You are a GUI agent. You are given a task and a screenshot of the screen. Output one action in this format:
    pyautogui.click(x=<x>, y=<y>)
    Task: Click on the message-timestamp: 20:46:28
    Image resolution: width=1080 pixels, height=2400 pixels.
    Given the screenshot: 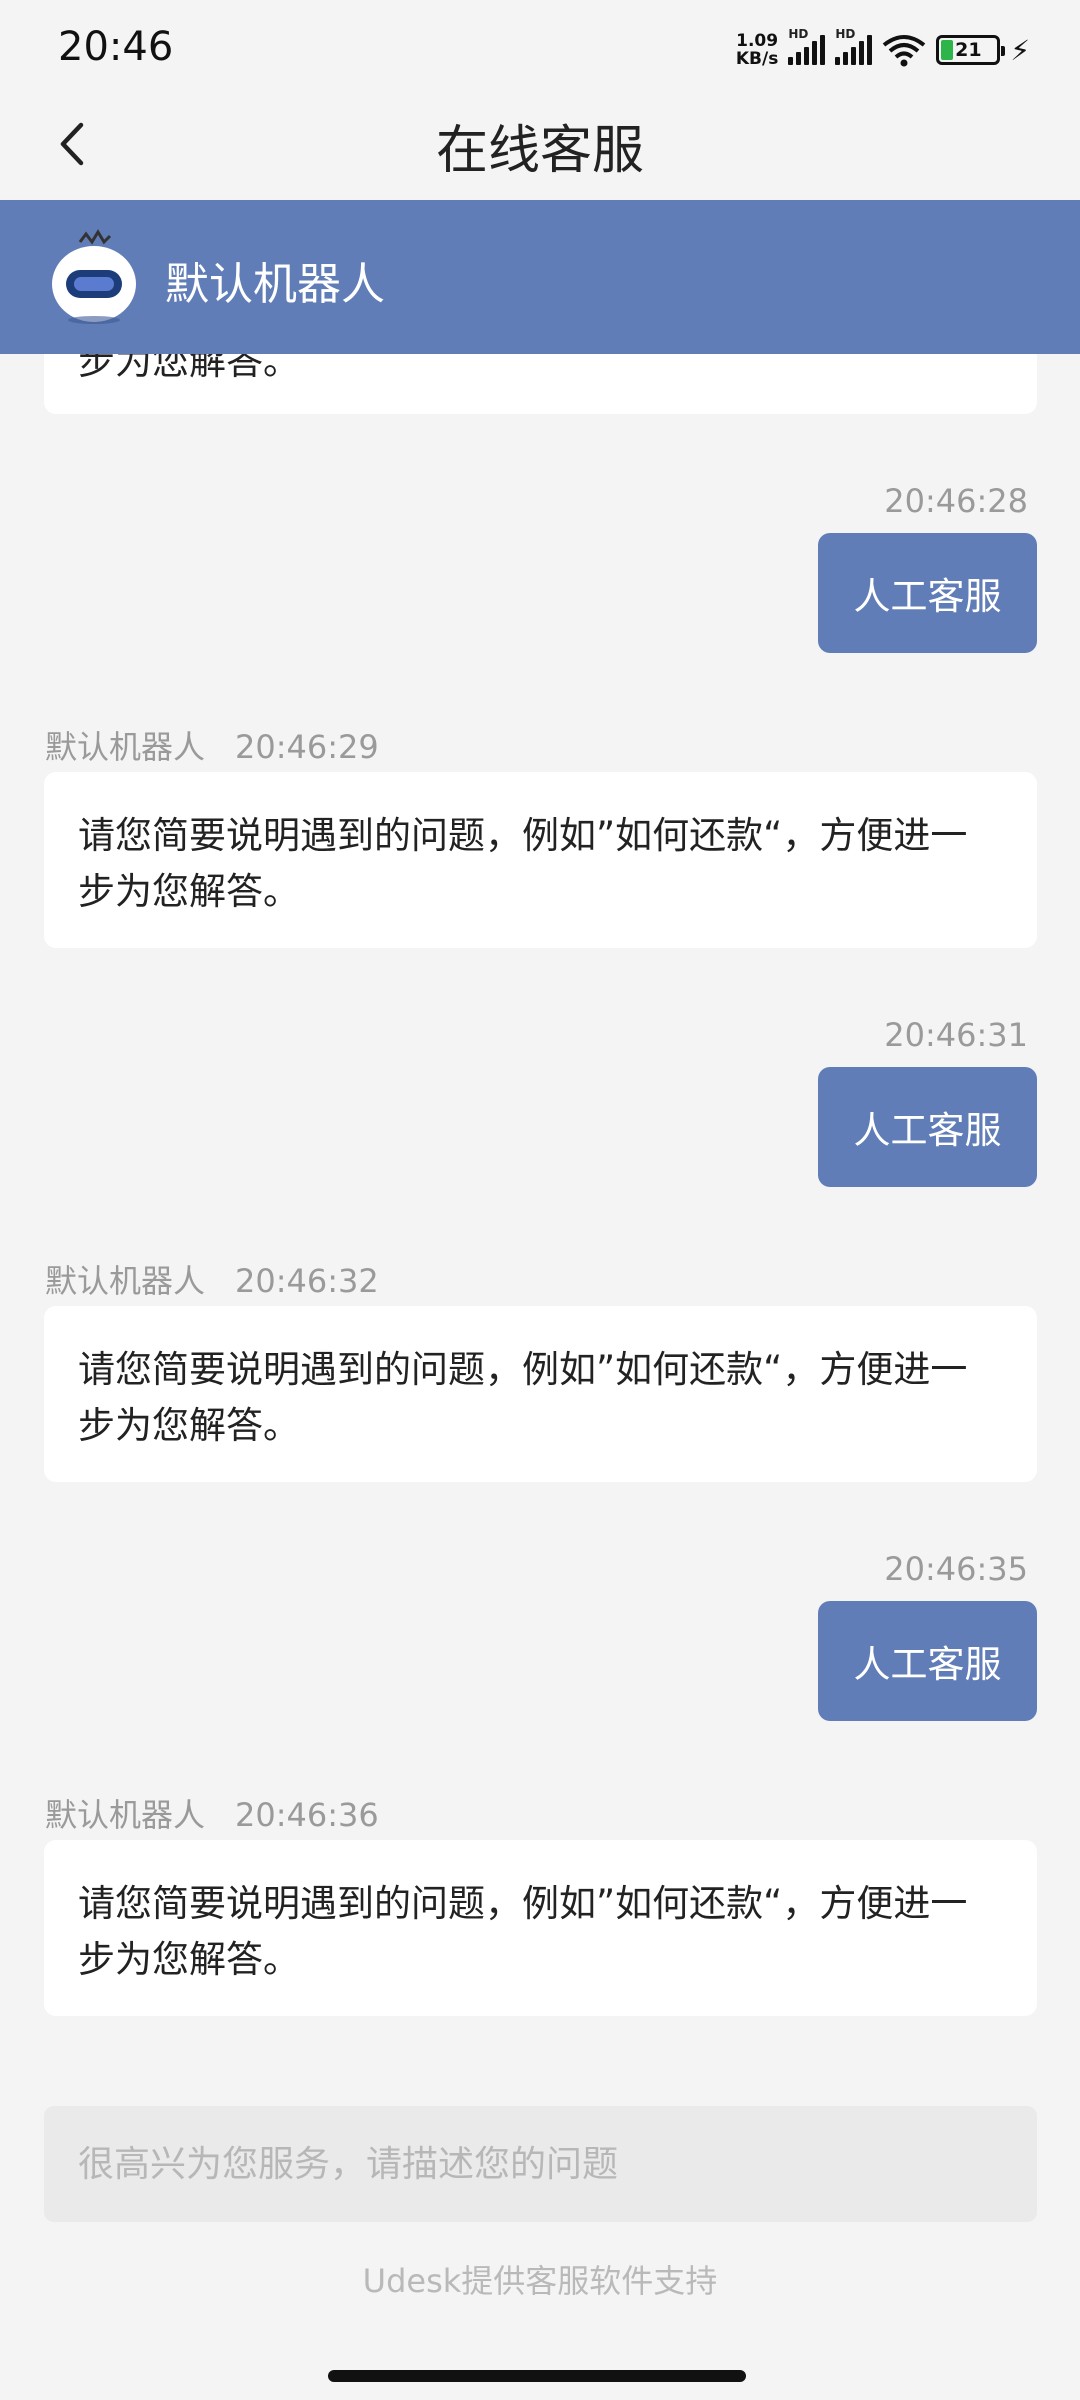 What is the action you would take?
    pyautogui.click(x=956, y=501)
    